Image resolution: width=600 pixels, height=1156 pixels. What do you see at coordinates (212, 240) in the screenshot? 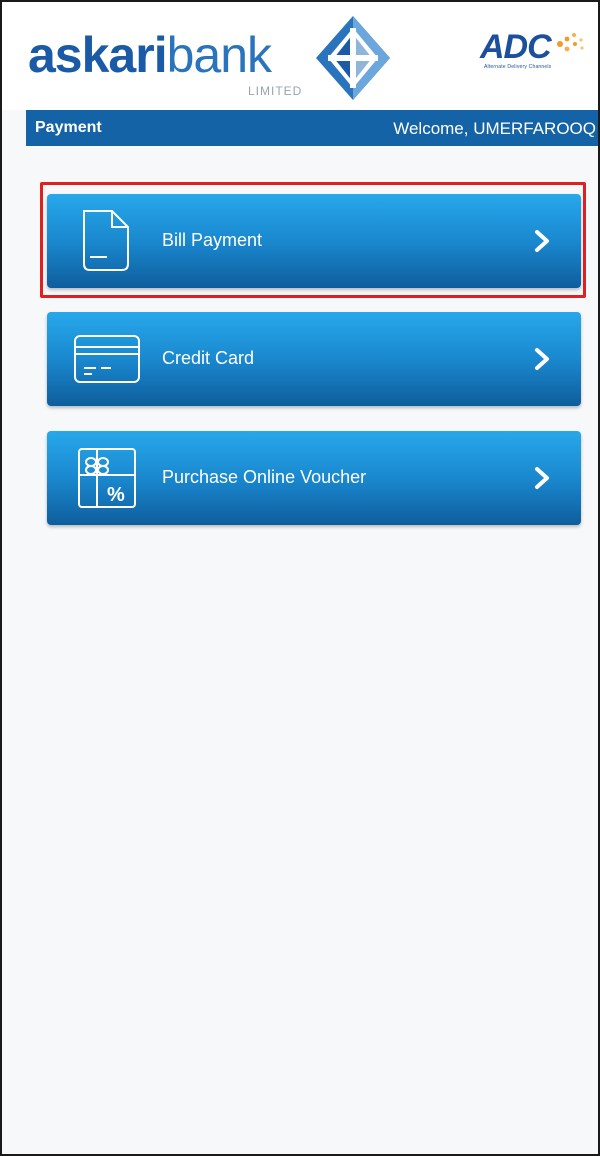
I see `menu-item-label: Bill Payment` at bounding box center [212, 240].